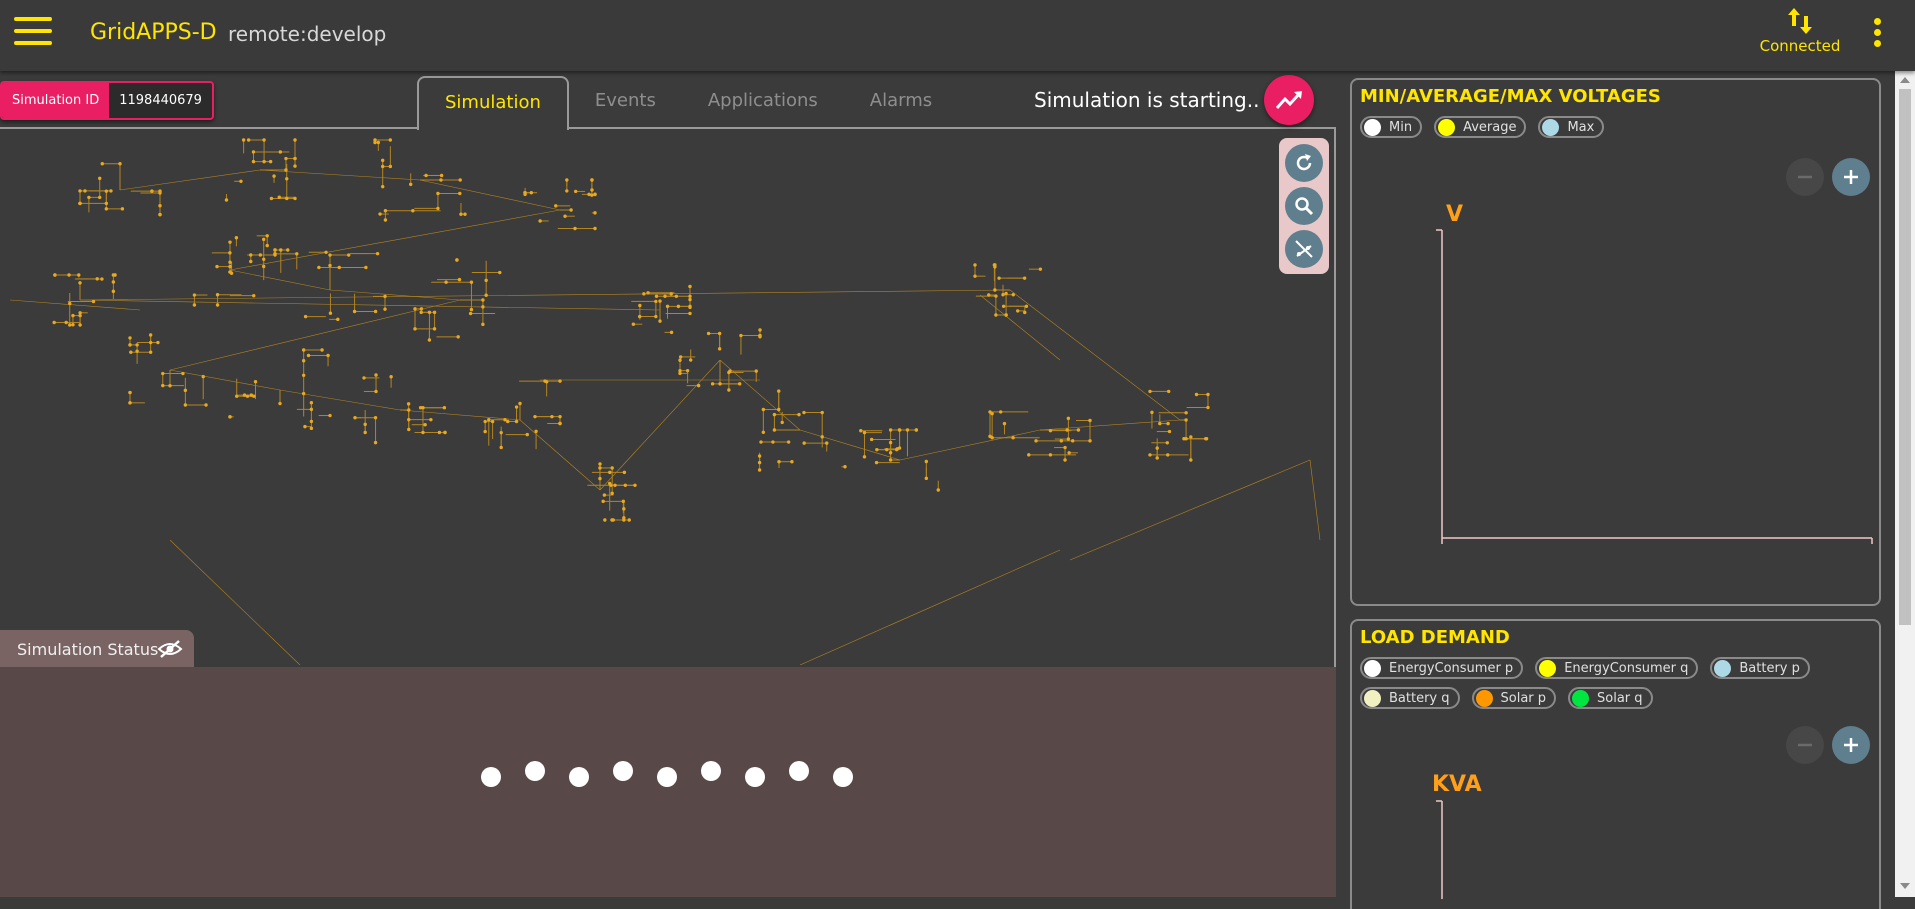 The image size is (1915, 909). Describe the element at coordinates (1905, 80) in the screenshot. I see `scroll-up-icon` at that location.